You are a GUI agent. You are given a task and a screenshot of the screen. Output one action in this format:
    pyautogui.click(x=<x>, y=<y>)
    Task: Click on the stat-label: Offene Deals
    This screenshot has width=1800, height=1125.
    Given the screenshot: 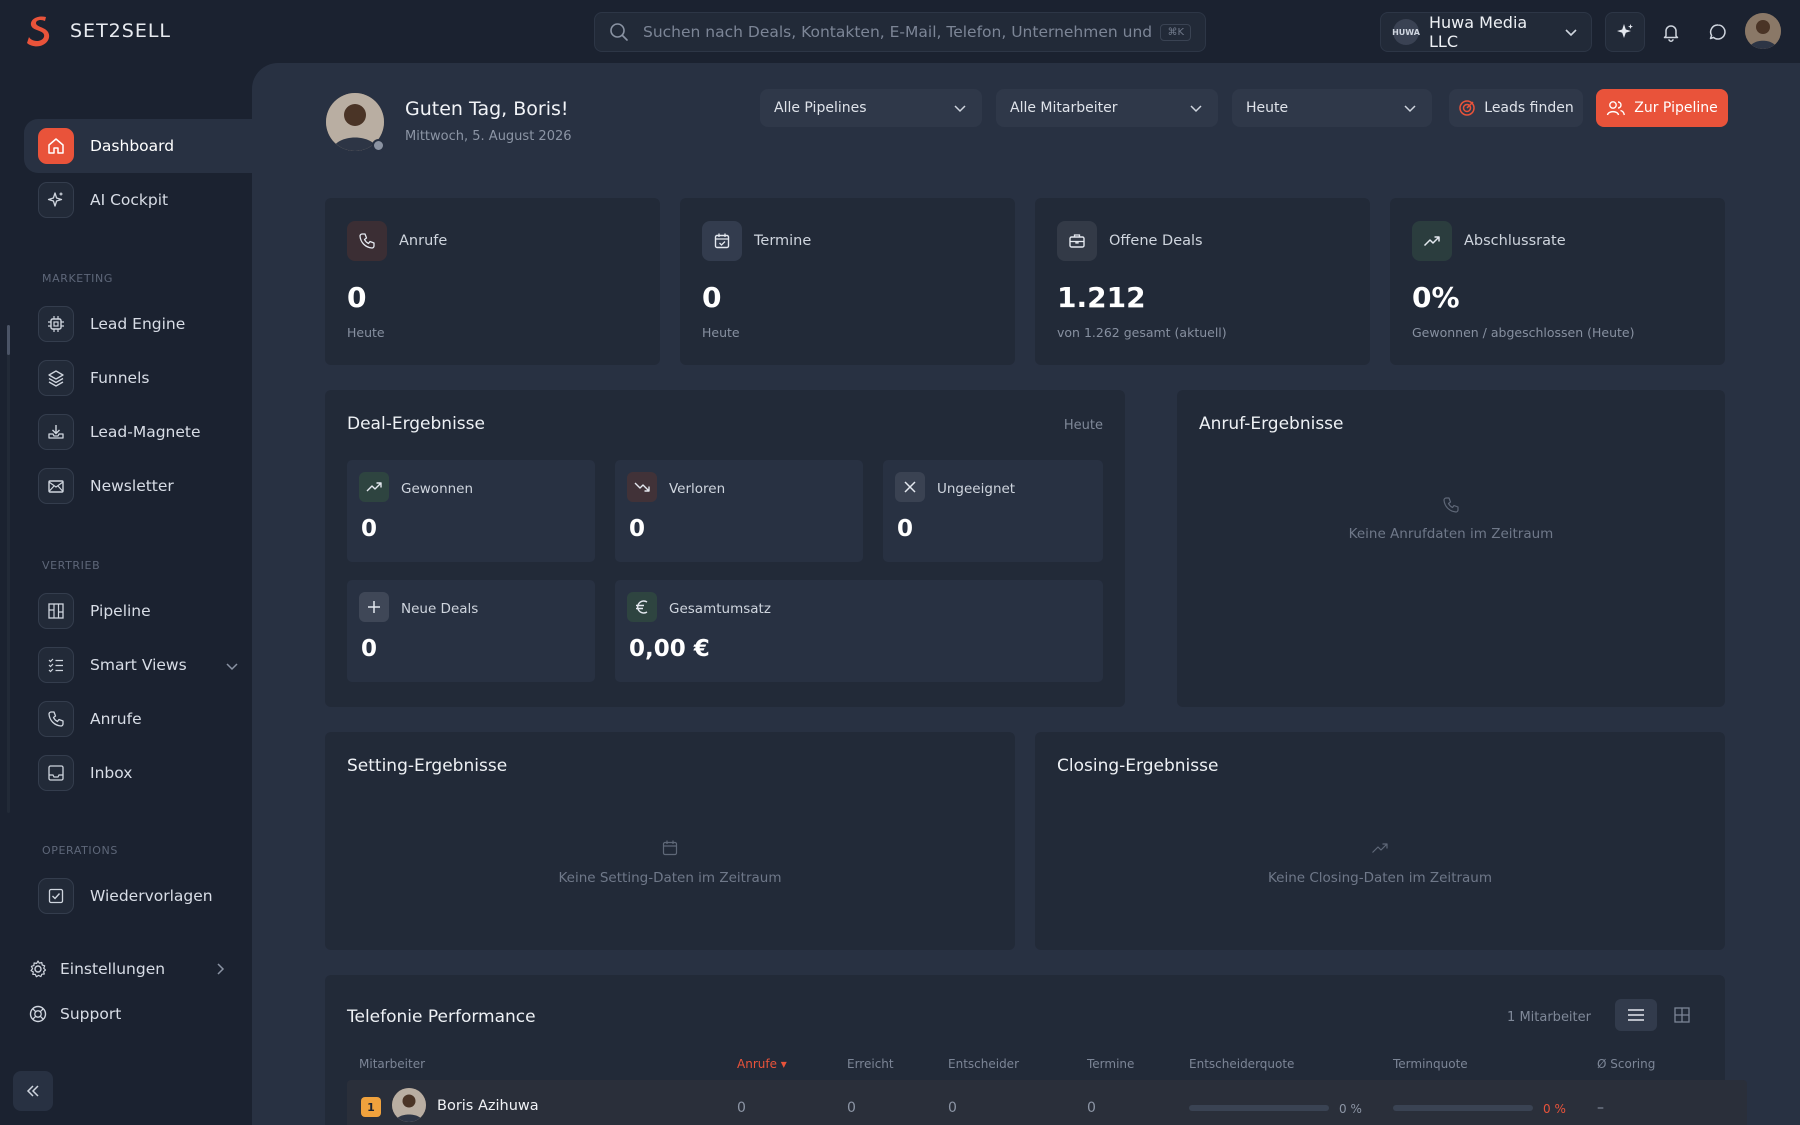 What is the action you would take?
    pyautogui.click(x=1156, y=241)
    